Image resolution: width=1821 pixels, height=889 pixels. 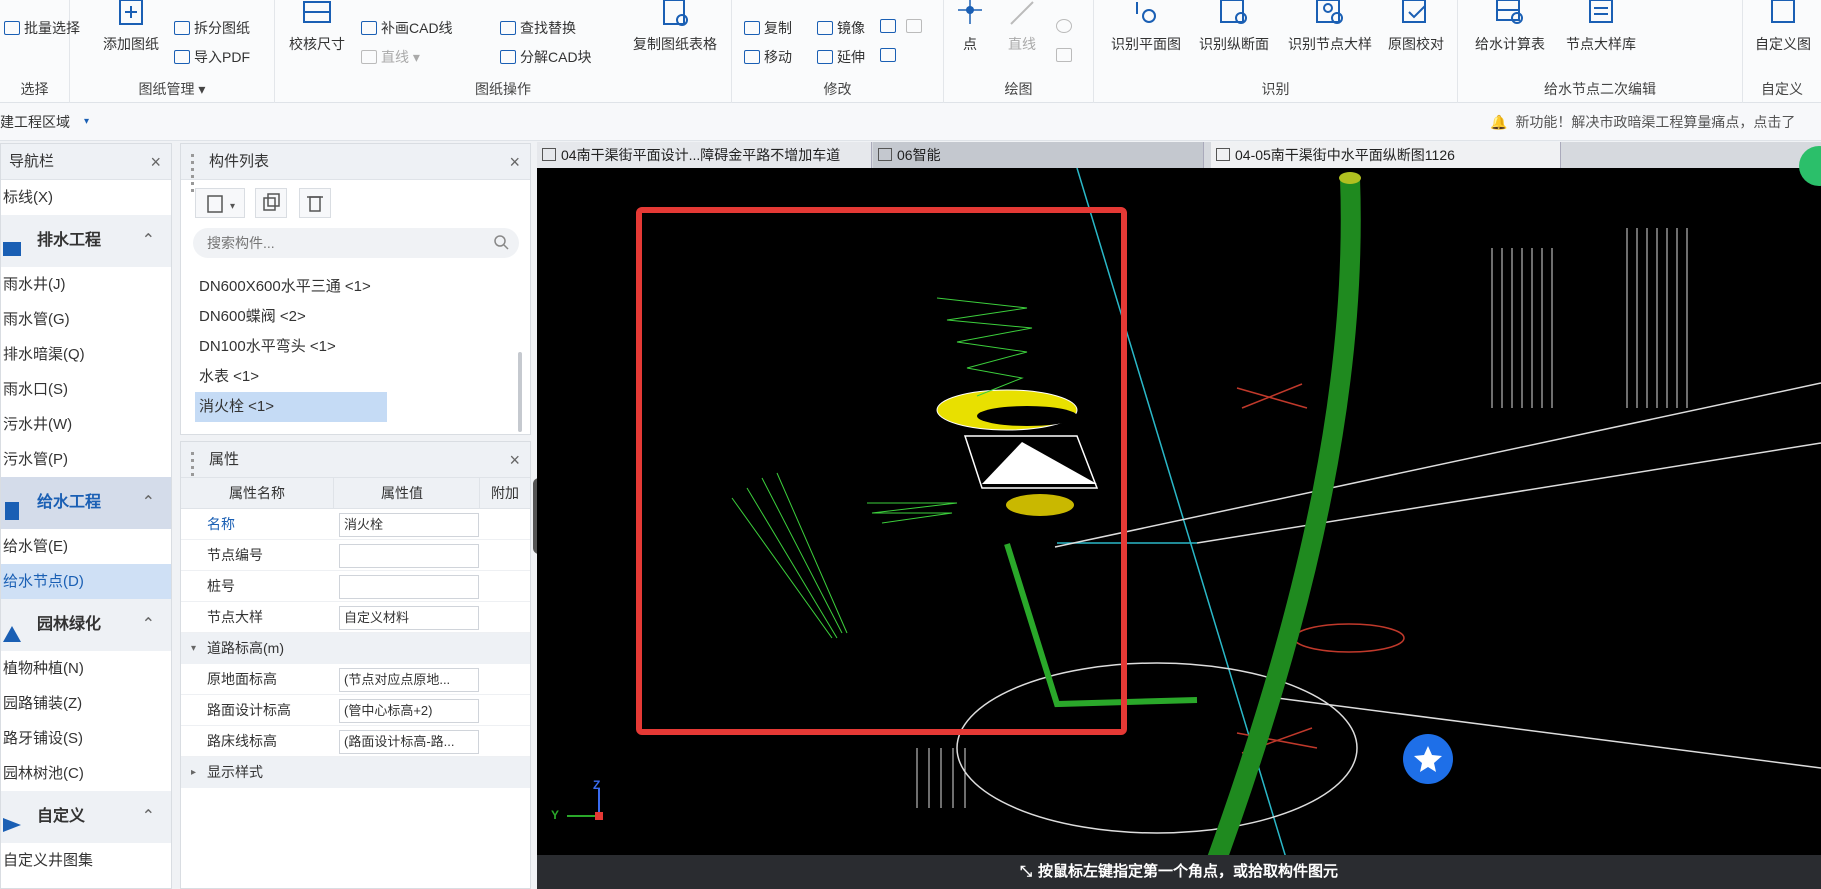 I want to click on nav-item: 自定义井图集, so click(x=86, y=860).